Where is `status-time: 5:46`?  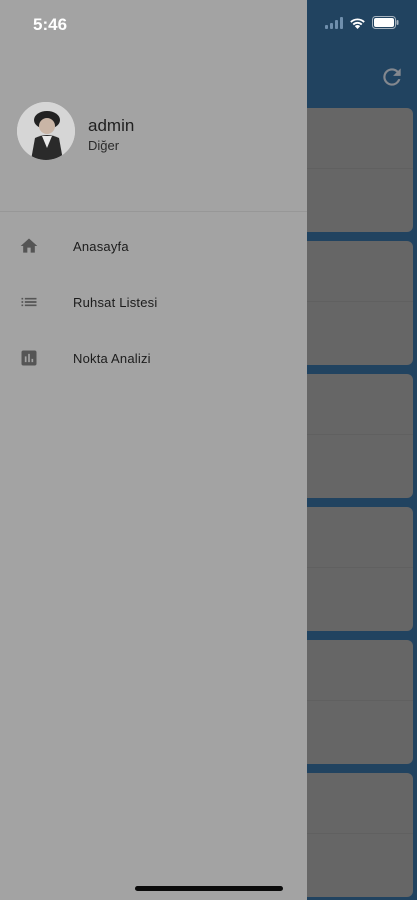 status-time: 5:46 is located at coordinates (50, 24).